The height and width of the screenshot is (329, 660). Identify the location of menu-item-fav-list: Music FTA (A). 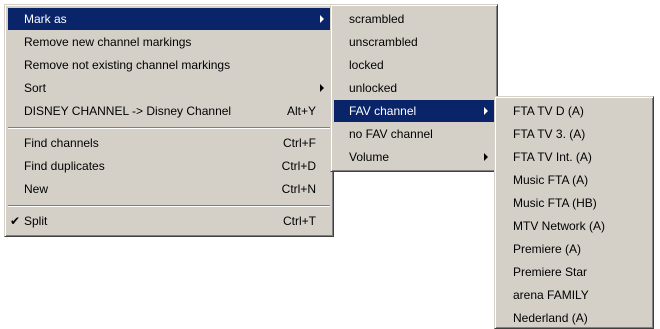
(574, 180).